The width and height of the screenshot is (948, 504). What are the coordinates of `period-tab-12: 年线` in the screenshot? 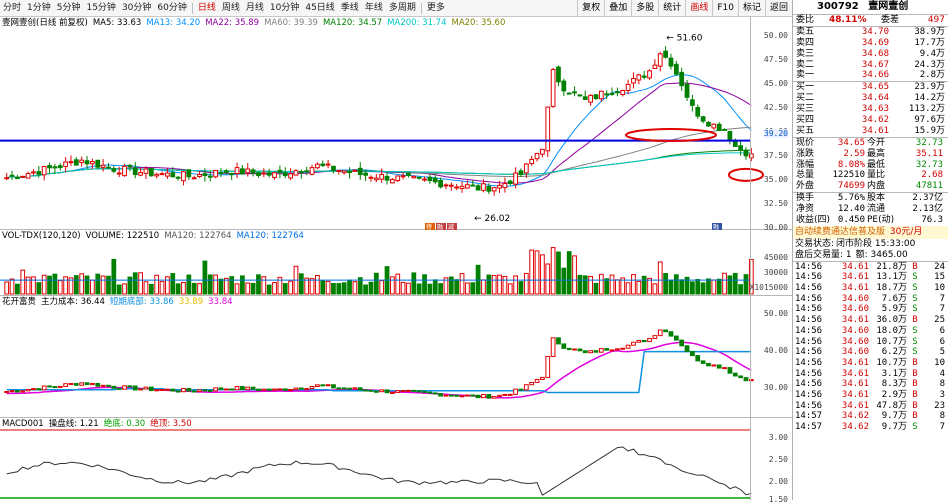 It's located at (374, 8).